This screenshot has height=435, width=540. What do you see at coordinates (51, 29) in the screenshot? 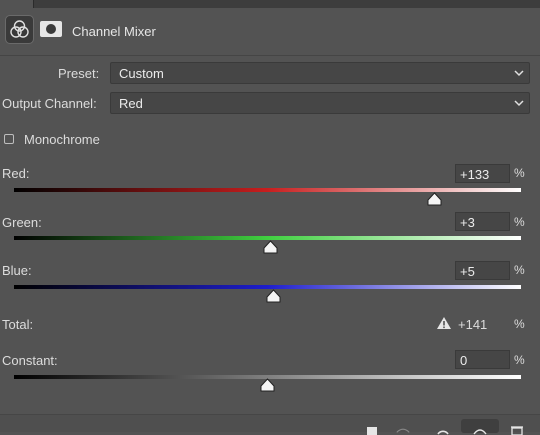
I see `layer-mask-icon` at bounding box center [51, 29].